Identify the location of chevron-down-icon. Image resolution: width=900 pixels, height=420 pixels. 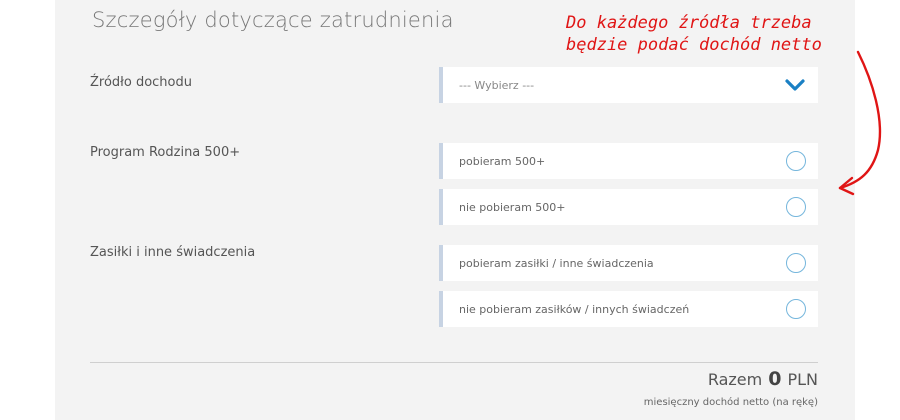
(795, 85).